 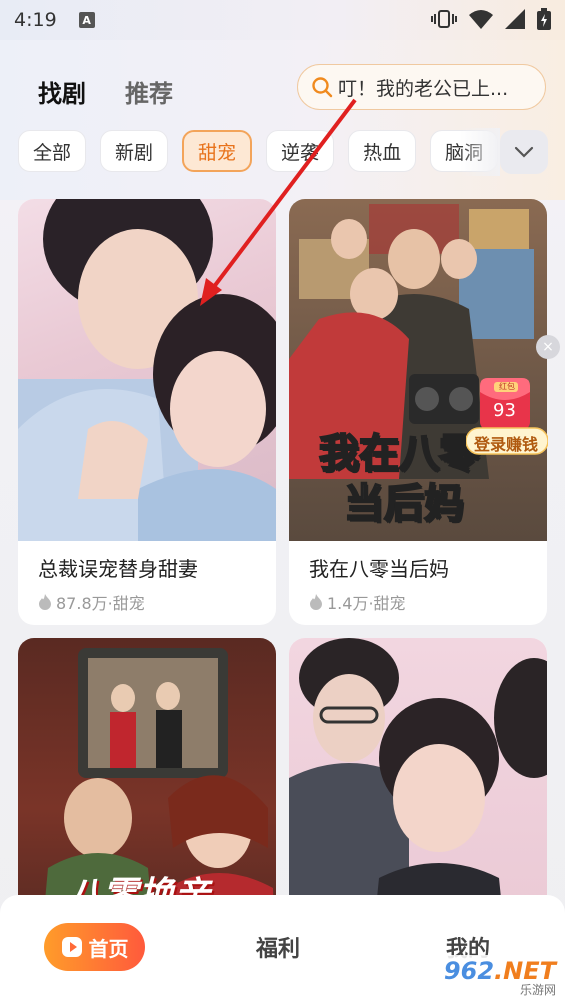 What do you see at coordinates (544, 19) in the screenshot?
I see `battery-icon` at bounding box center [544, 19].